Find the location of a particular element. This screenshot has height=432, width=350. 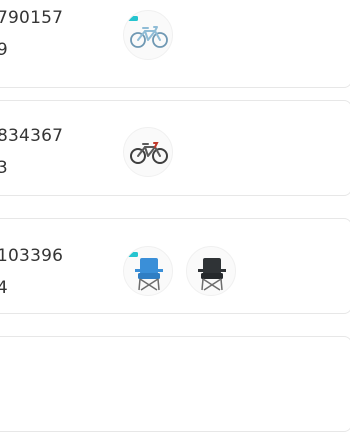

order-number: 7834367 is located at coordinates (32, 136).